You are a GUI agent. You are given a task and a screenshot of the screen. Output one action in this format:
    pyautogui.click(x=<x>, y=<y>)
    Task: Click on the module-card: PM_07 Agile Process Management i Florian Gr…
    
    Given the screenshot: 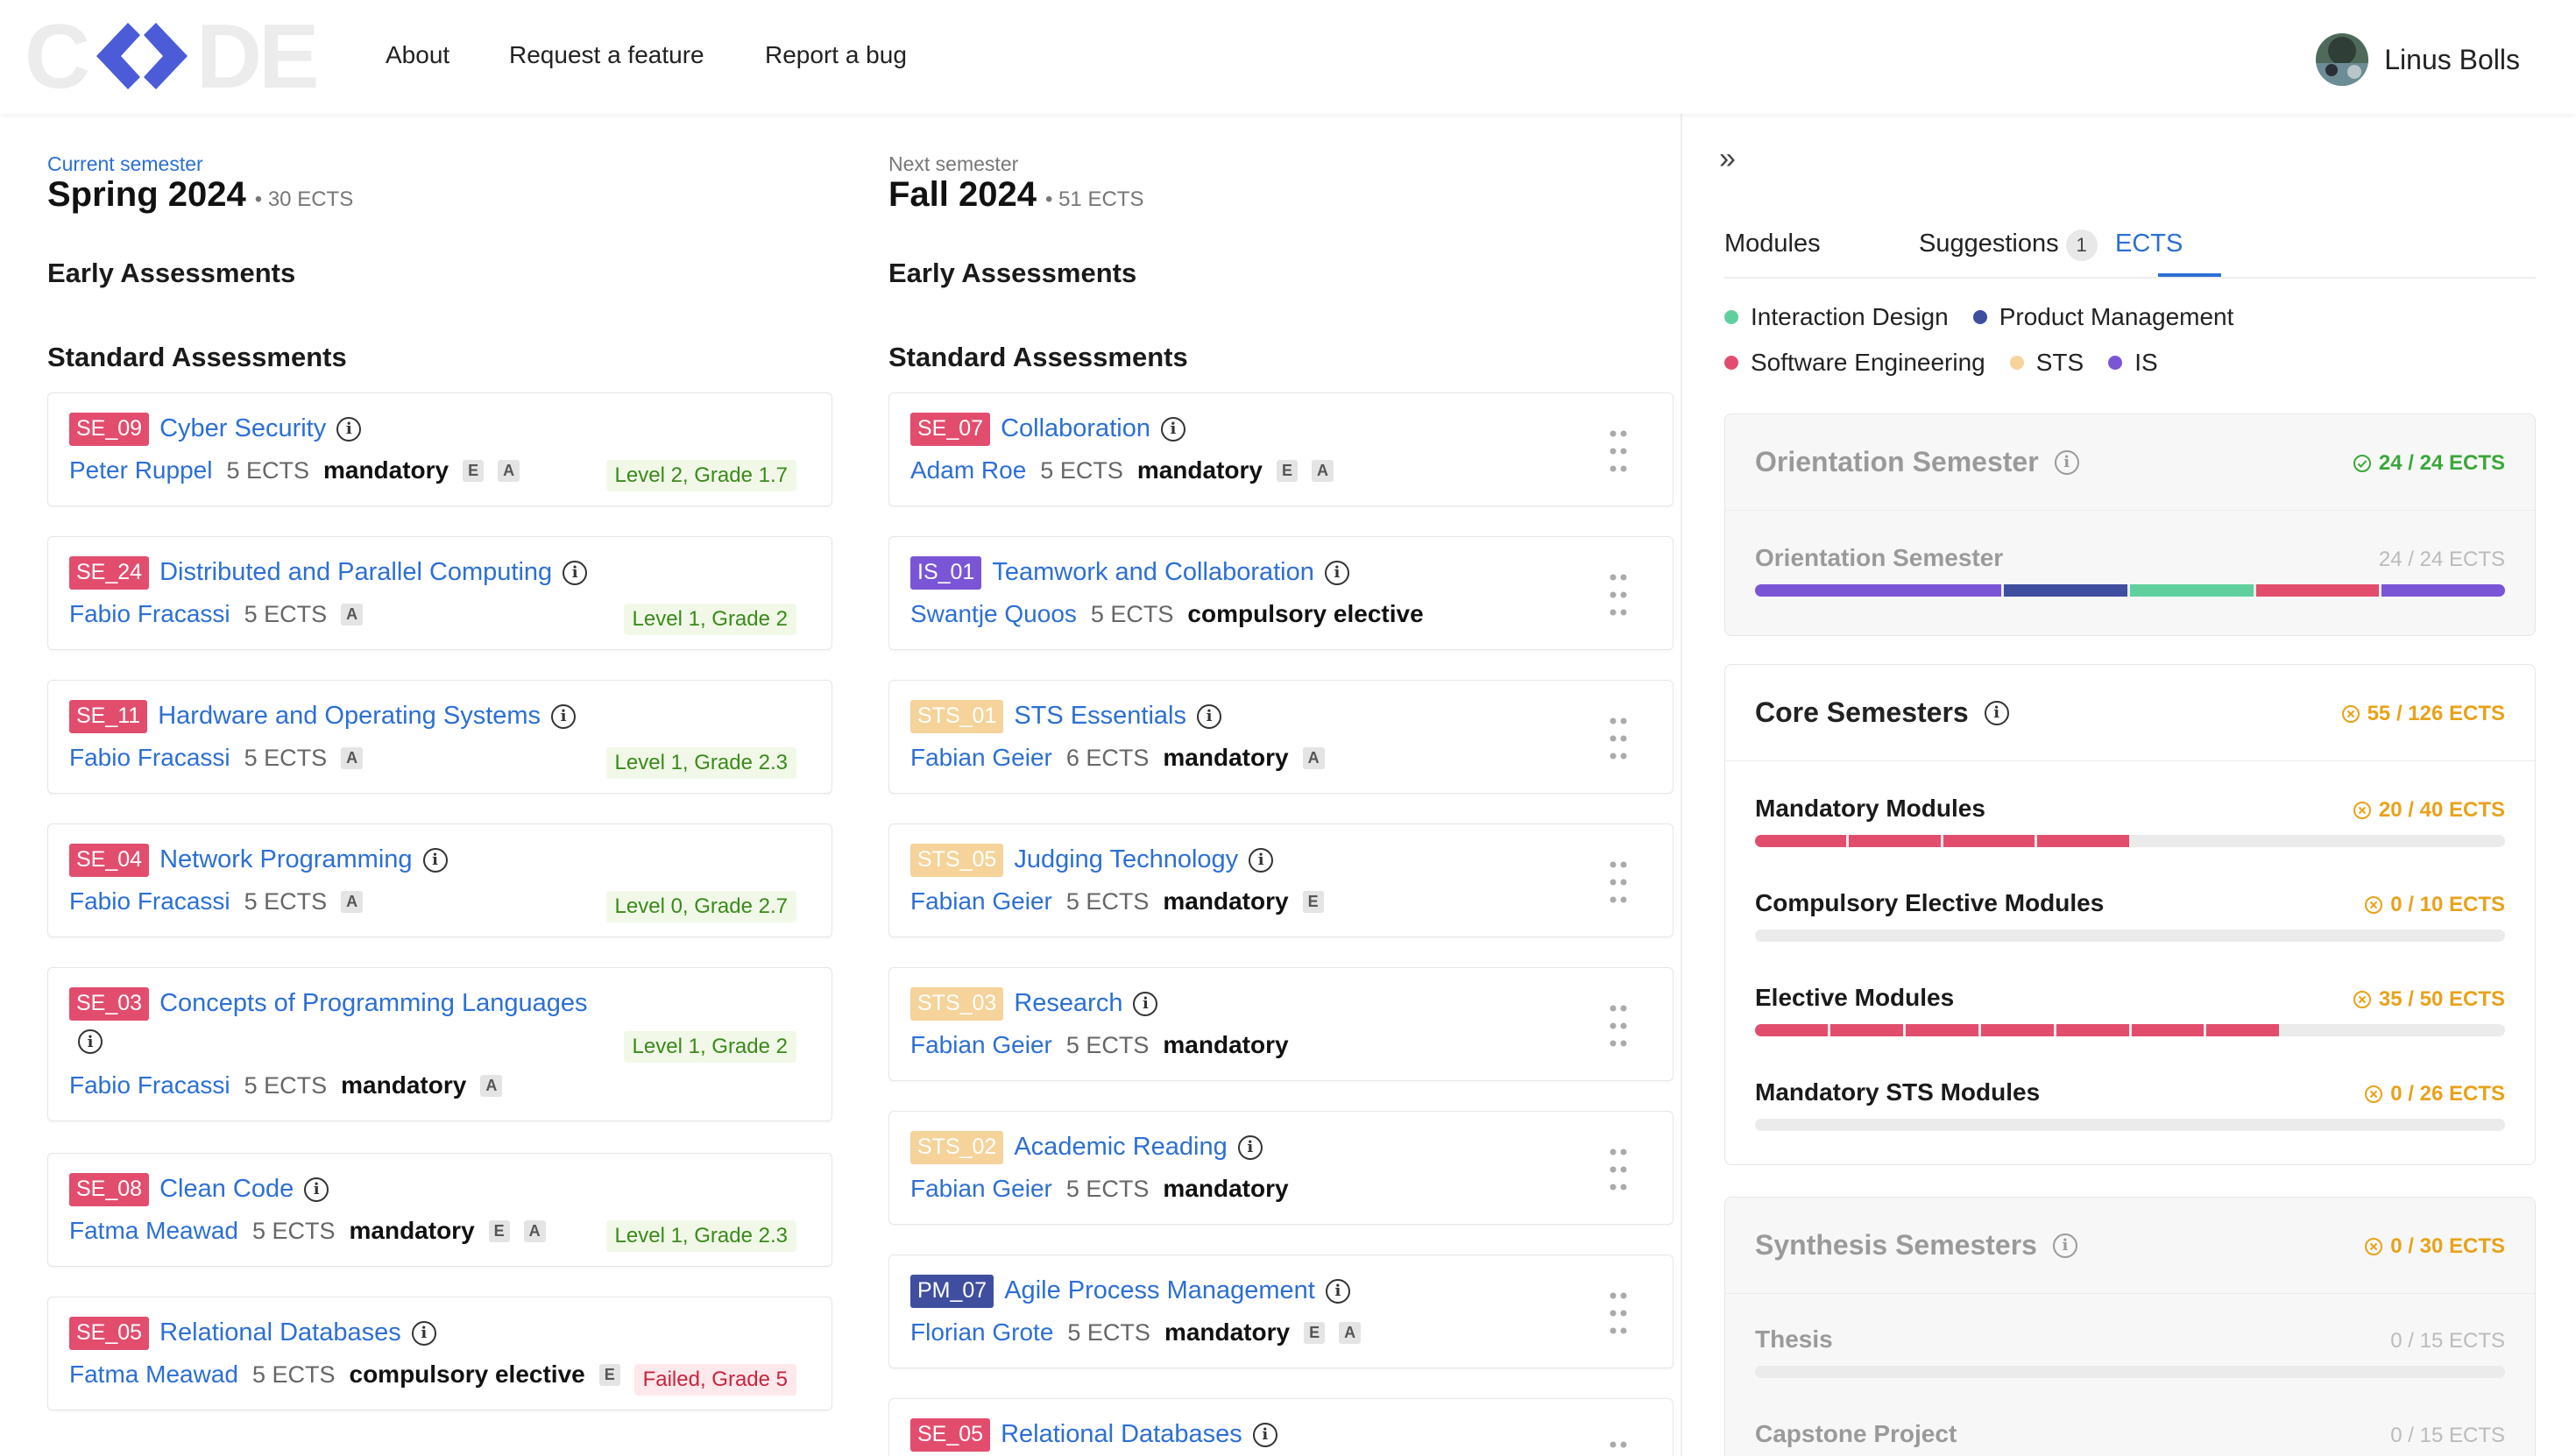 What is the action you would take?
    pyautogui.click(x=1281, y=1311)
    